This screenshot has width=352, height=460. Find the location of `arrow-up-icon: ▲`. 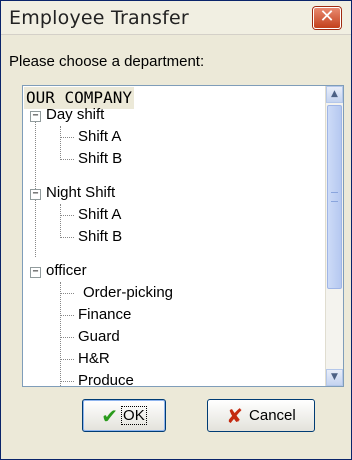

arrow-up-icon: ▲ is located at coordinates (334, 94).